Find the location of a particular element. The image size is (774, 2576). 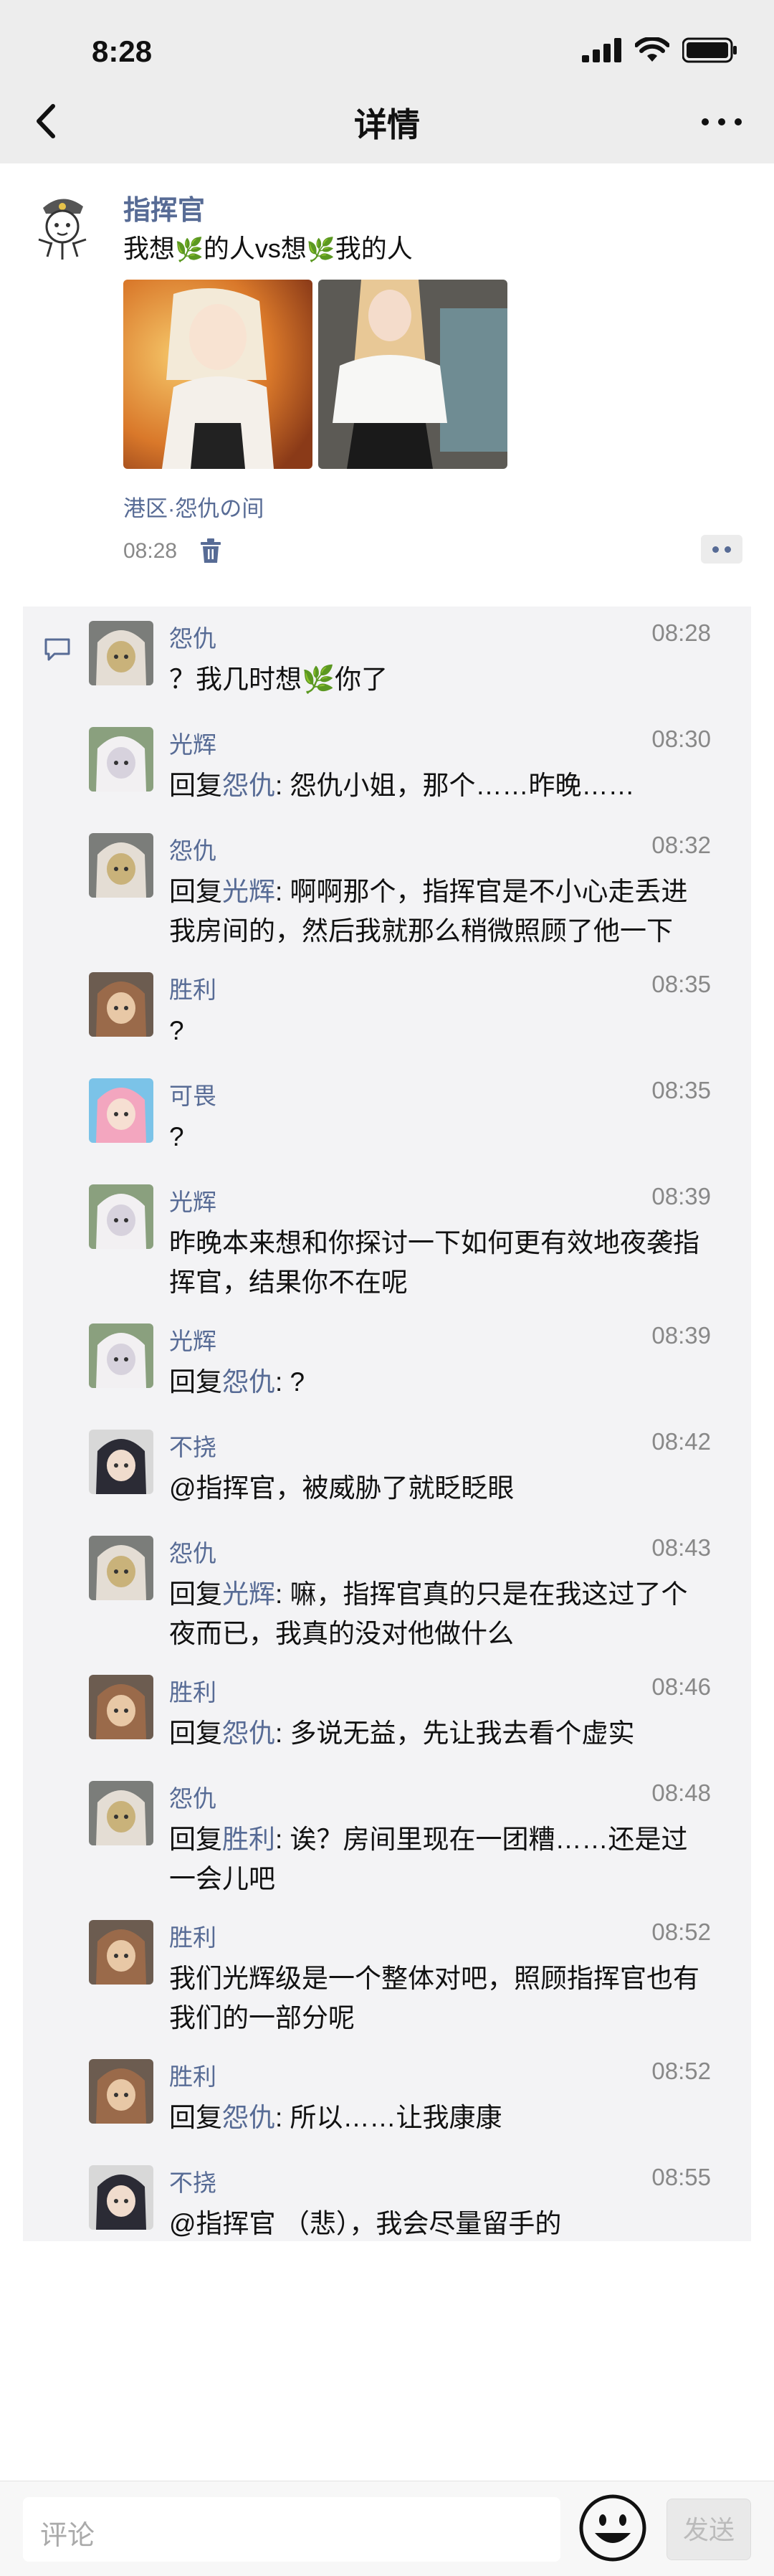

comment-item: 可畏 08:35? is located at coordinates (387, 1117).